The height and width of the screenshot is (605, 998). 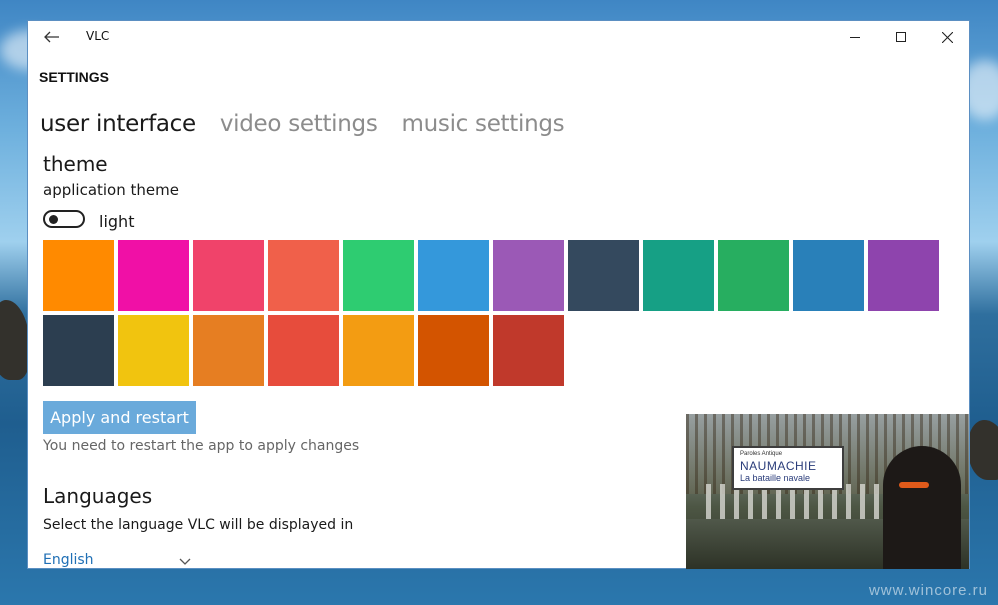 I want to click on application-theme-label: application theme, so click(x=111, y=190).